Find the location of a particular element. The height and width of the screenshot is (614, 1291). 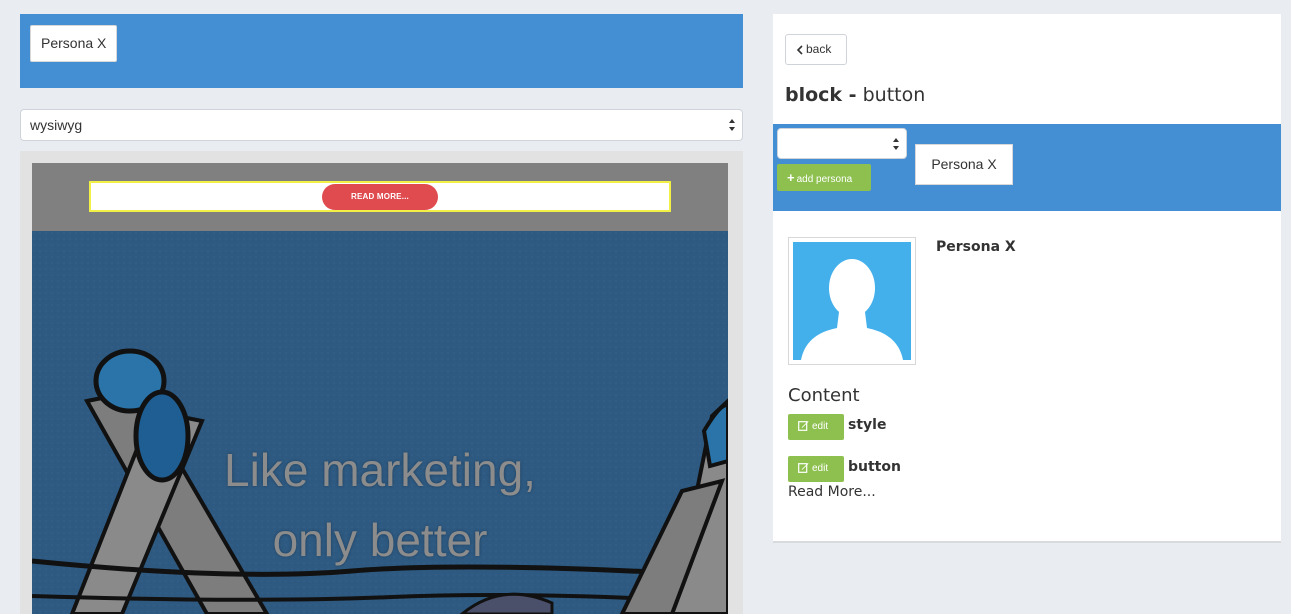

back-button: back is located at coordinates (816, 49).